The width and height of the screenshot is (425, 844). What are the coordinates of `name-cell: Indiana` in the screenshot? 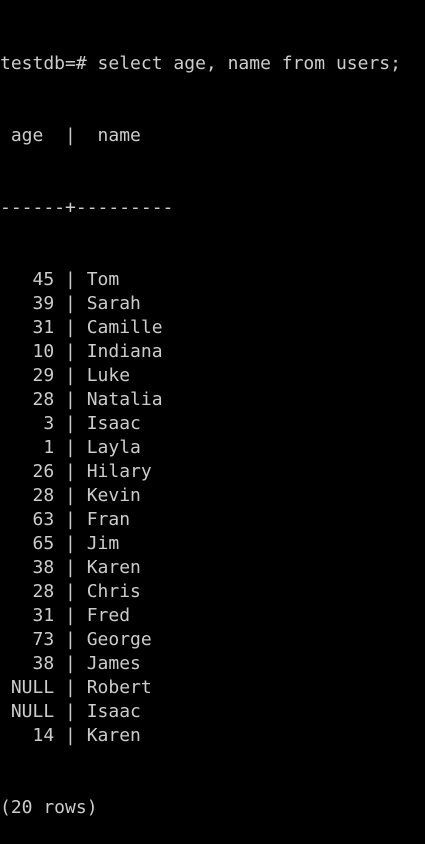 It's located at (124, 351).